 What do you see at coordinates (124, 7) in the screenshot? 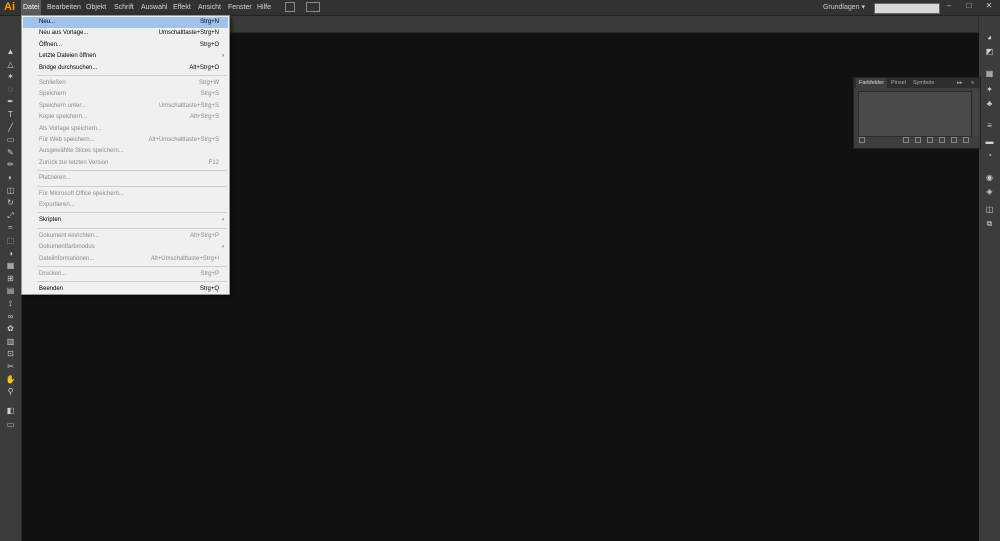
I see `menu-schrift: Schrift` at bounding box center [124, 7].